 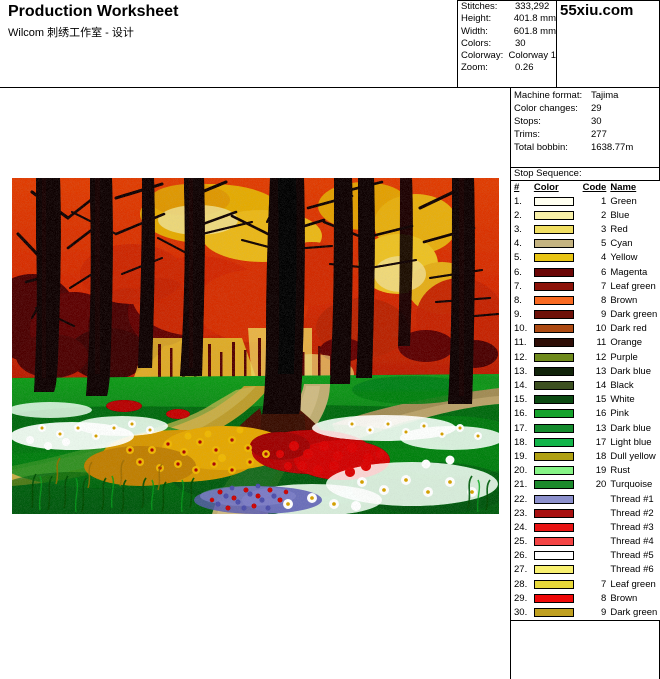 I want to click on stop-sequence-row: 20. 19 Rust, so click(x=585, y=471).